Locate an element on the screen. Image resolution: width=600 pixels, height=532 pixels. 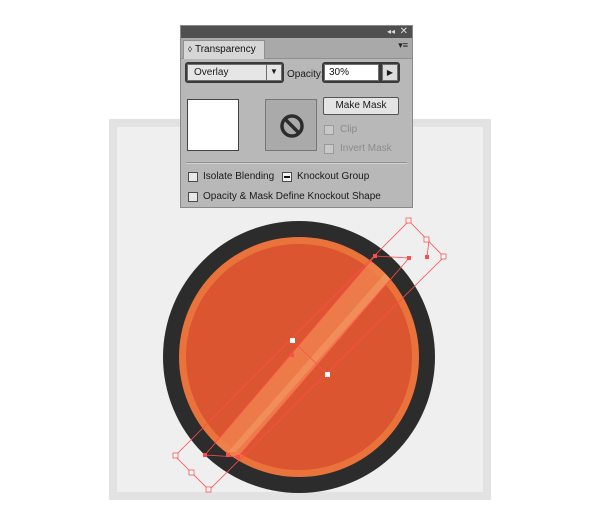
blend-mode-value: Overlay is located at coordinates (211, 72).